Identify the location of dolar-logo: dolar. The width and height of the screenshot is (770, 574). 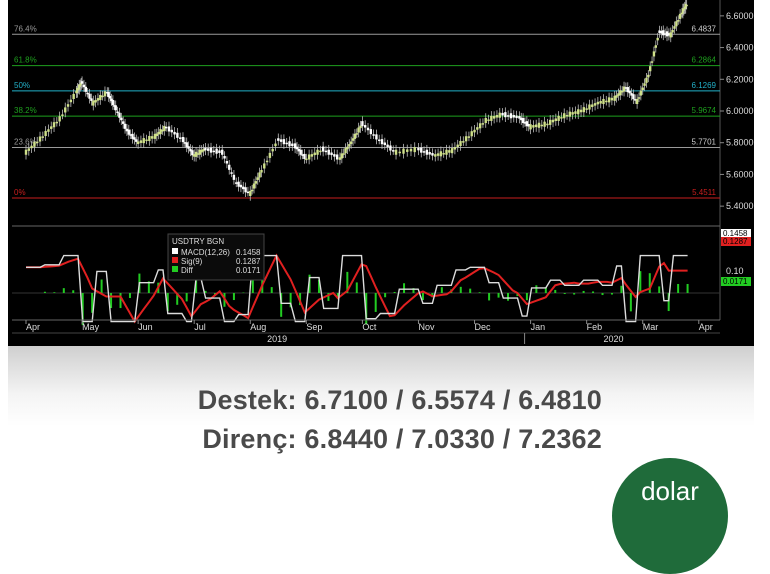
(670, 516).